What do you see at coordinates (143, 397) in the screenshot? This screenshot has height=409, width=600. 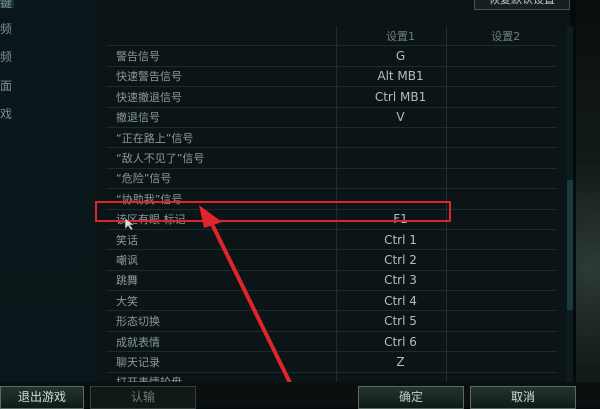 I see `surrender-button: 认输` at bounding box center [143, 397].